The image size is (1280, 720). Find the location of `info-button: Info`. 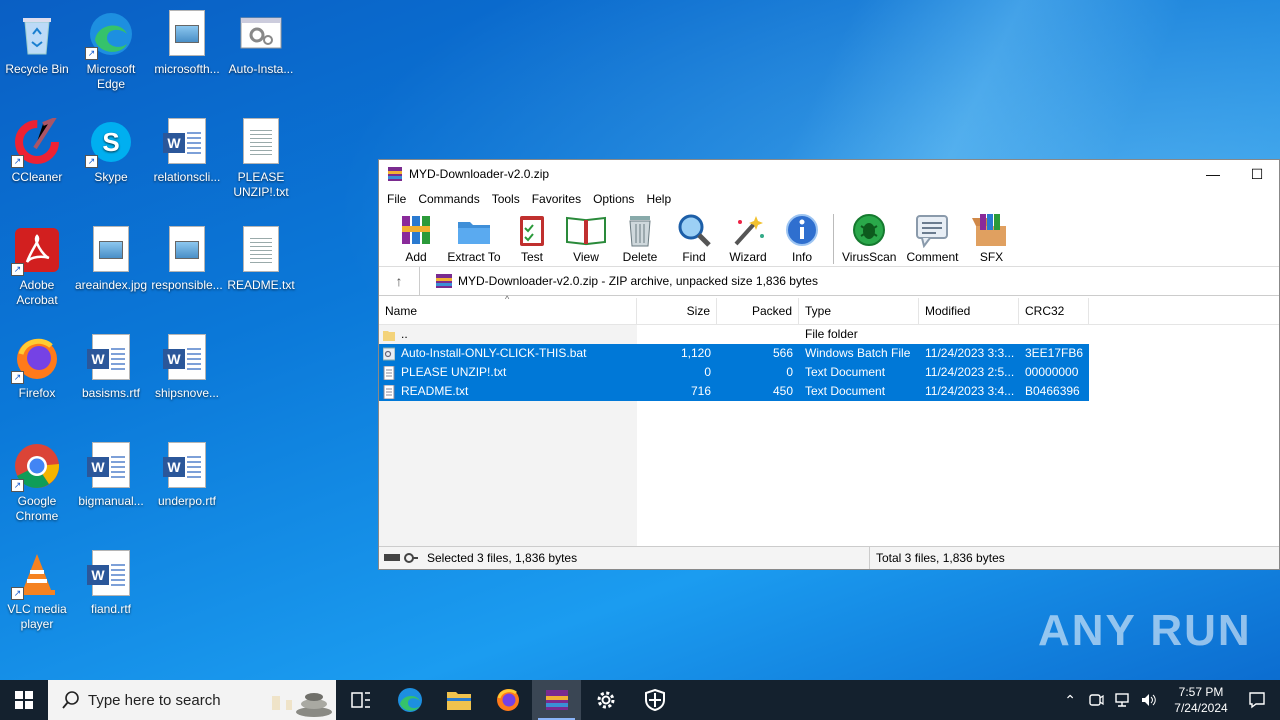

info-button: Info is located at coordinates (802, 237).